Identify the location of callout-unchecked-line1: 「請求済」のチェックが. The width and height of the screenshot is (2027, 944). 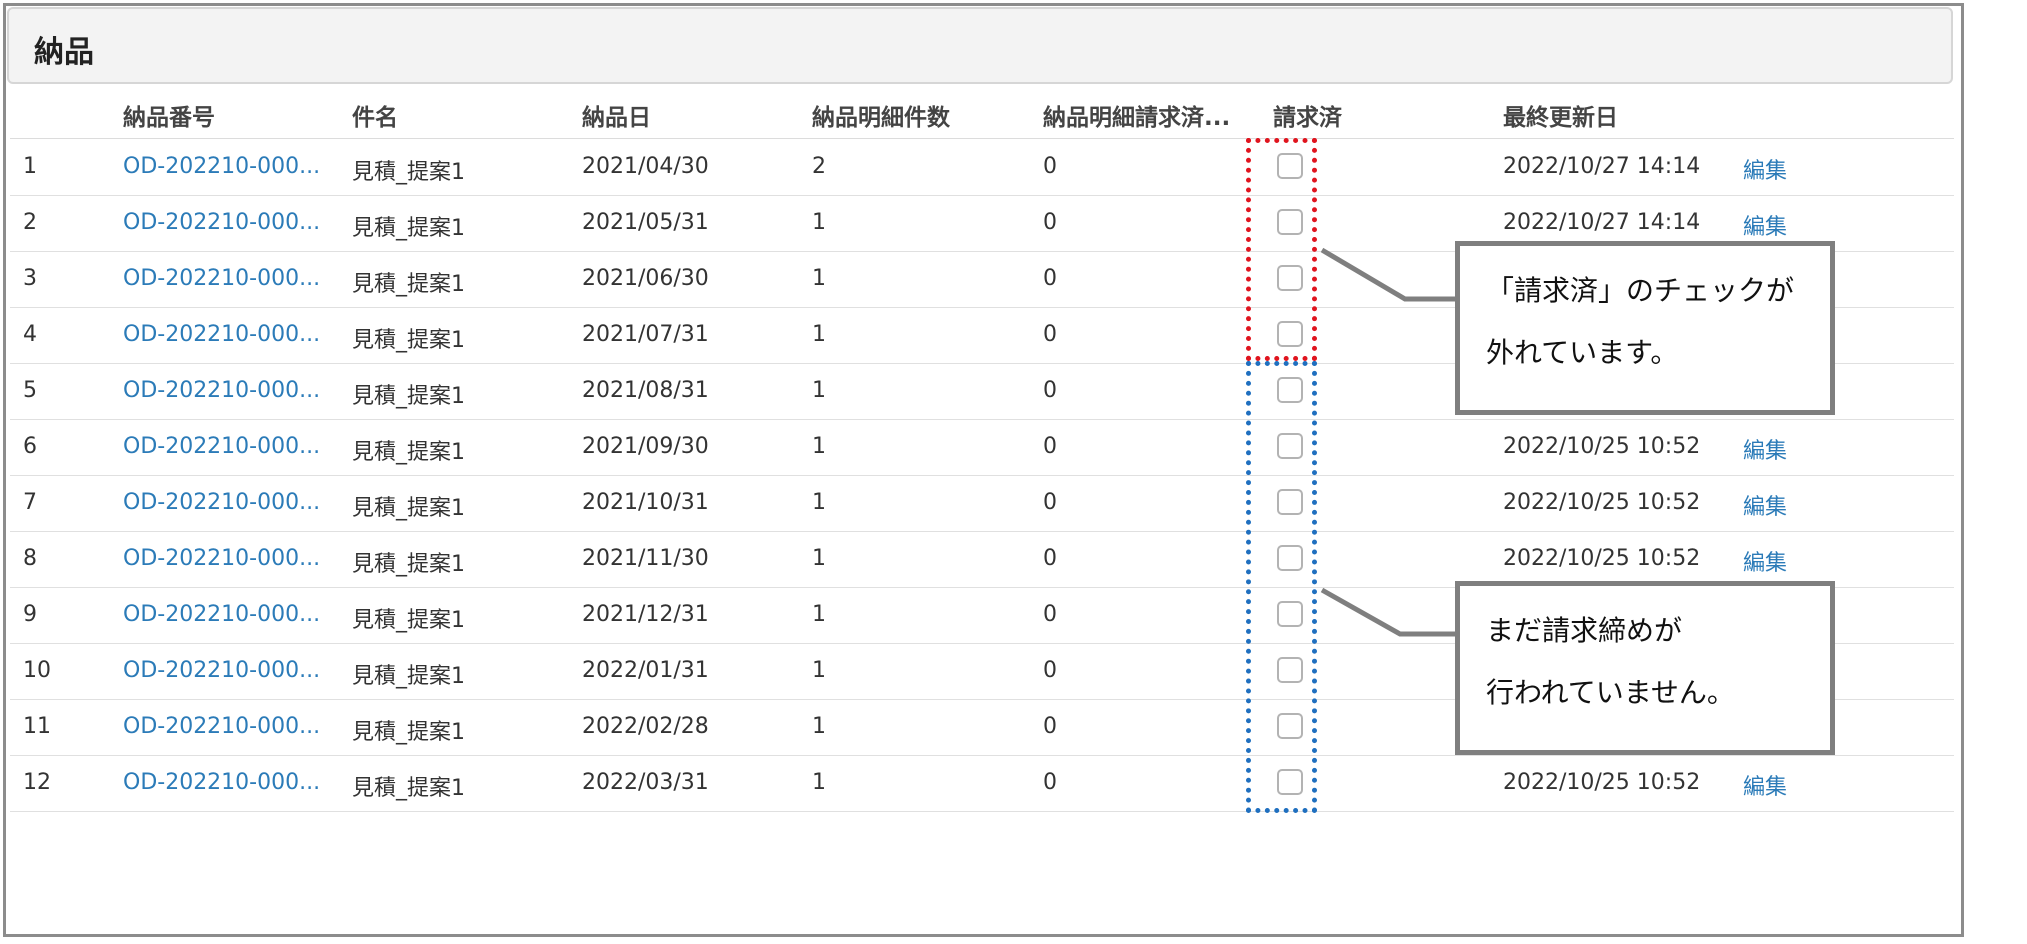
(1640, 290).